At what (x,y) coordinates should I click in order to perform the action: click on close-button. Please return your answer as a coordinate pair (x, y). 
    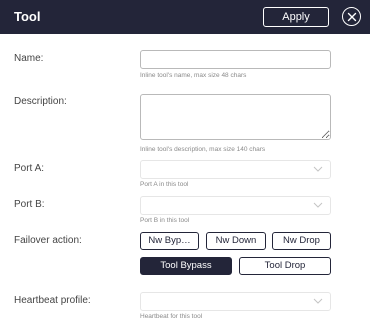
    Looking at the image, I should click on (351, 16).